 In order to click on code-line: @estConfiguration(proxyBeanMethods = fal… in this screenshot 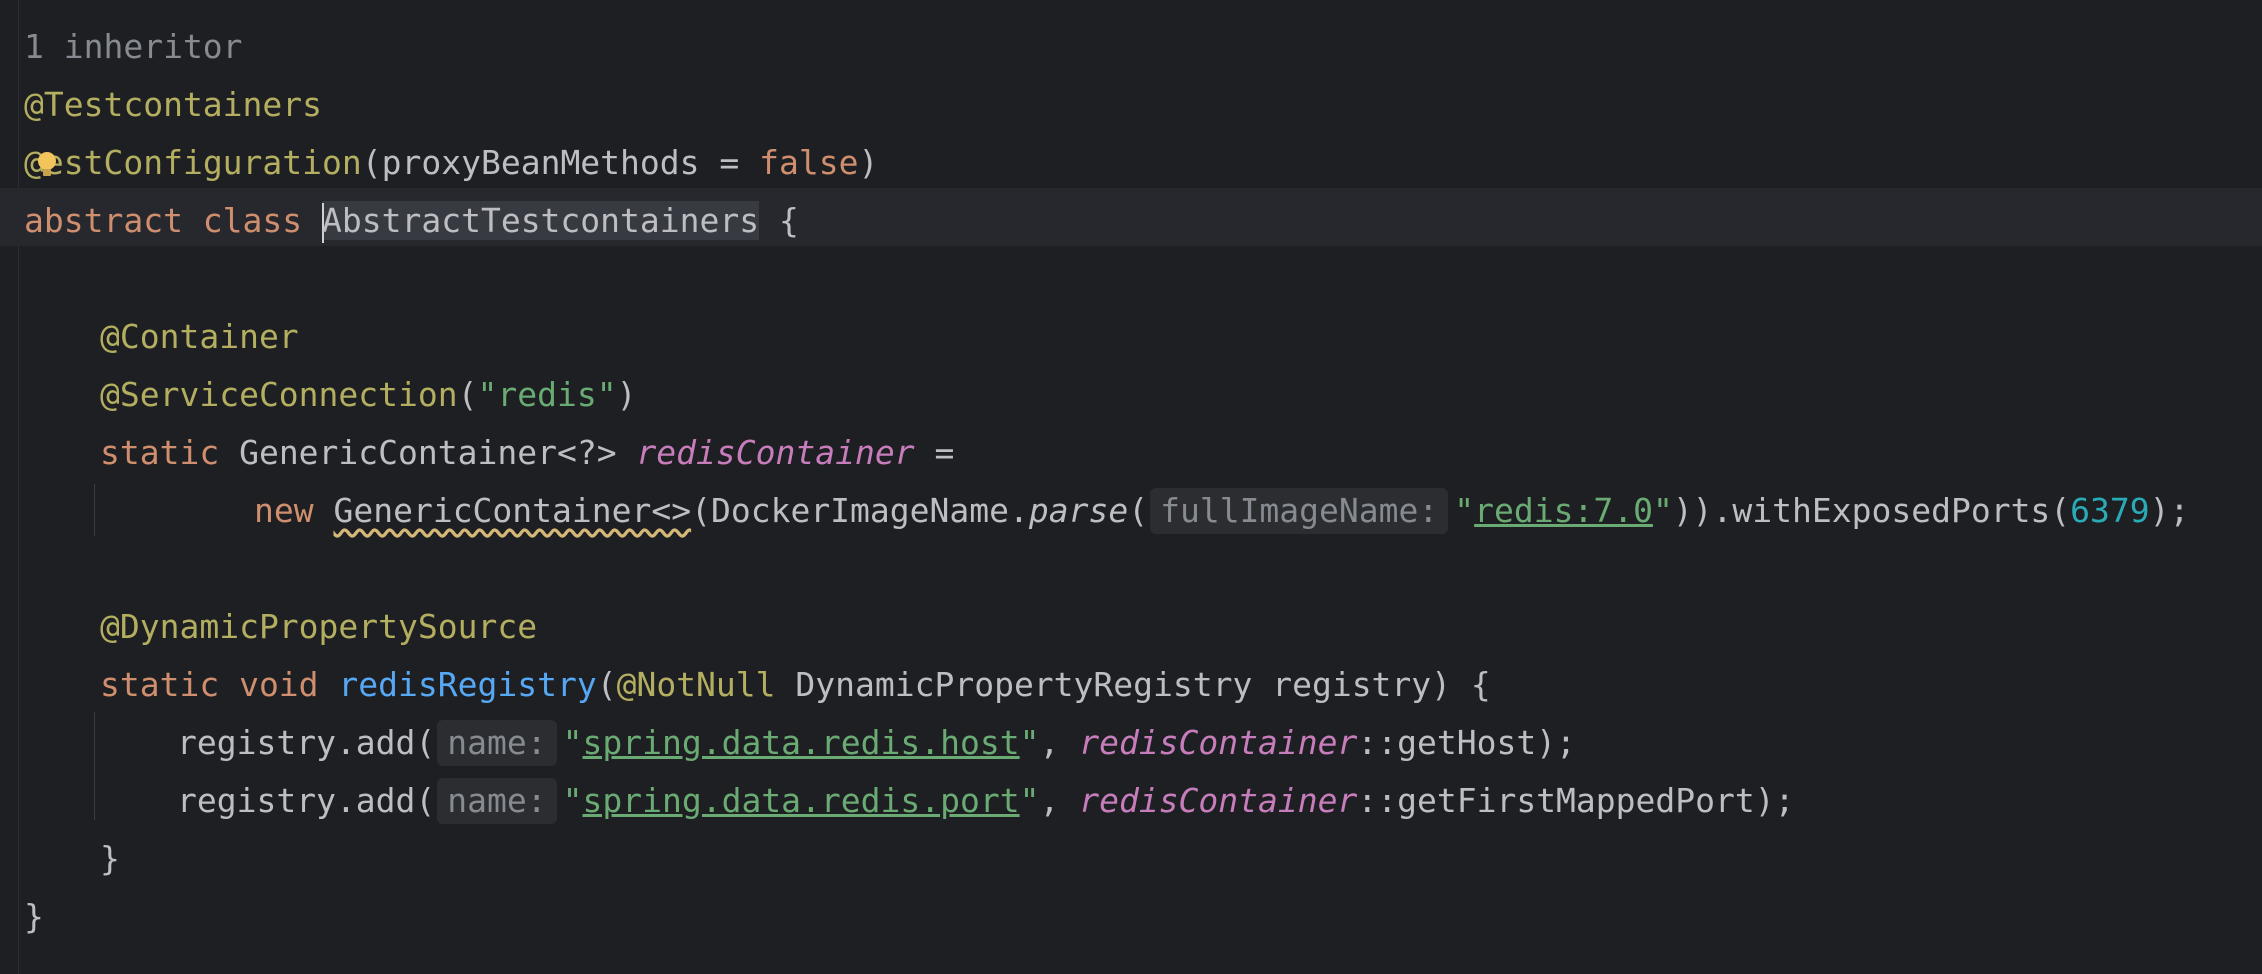, I will do `click(439, 163)`.